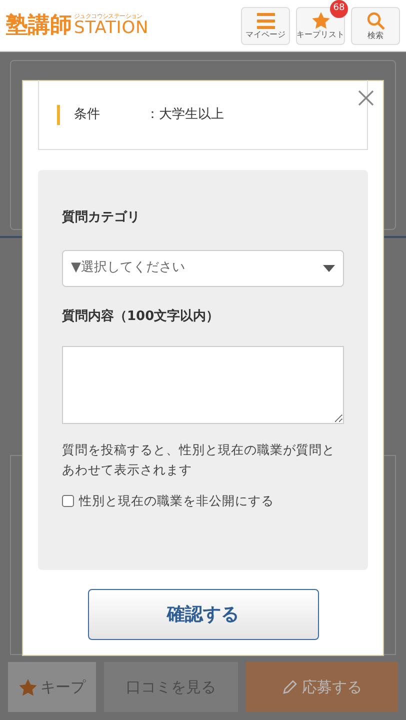 The width and height of the screenshot is (406, 720). I want to click on search-icon, so click(375, 21).